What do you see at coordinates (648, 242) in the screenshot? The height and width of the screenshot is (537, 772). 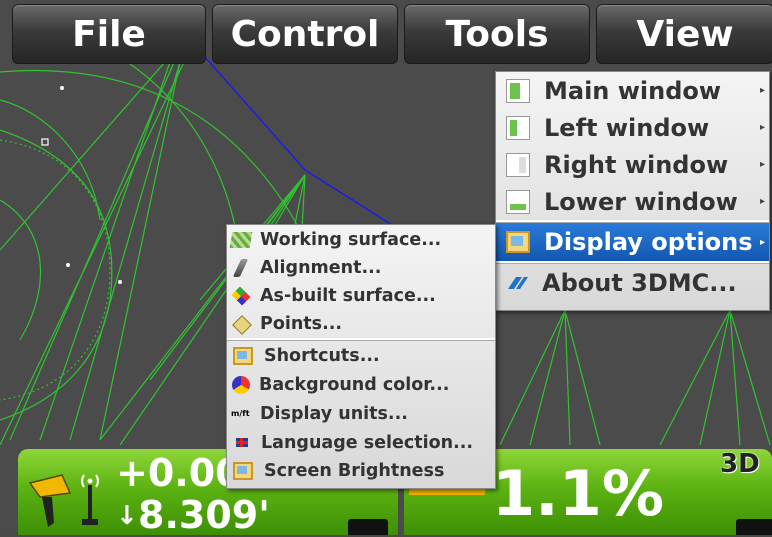 I see `menu-item-label: Display options` at bounding box center [648, 242].